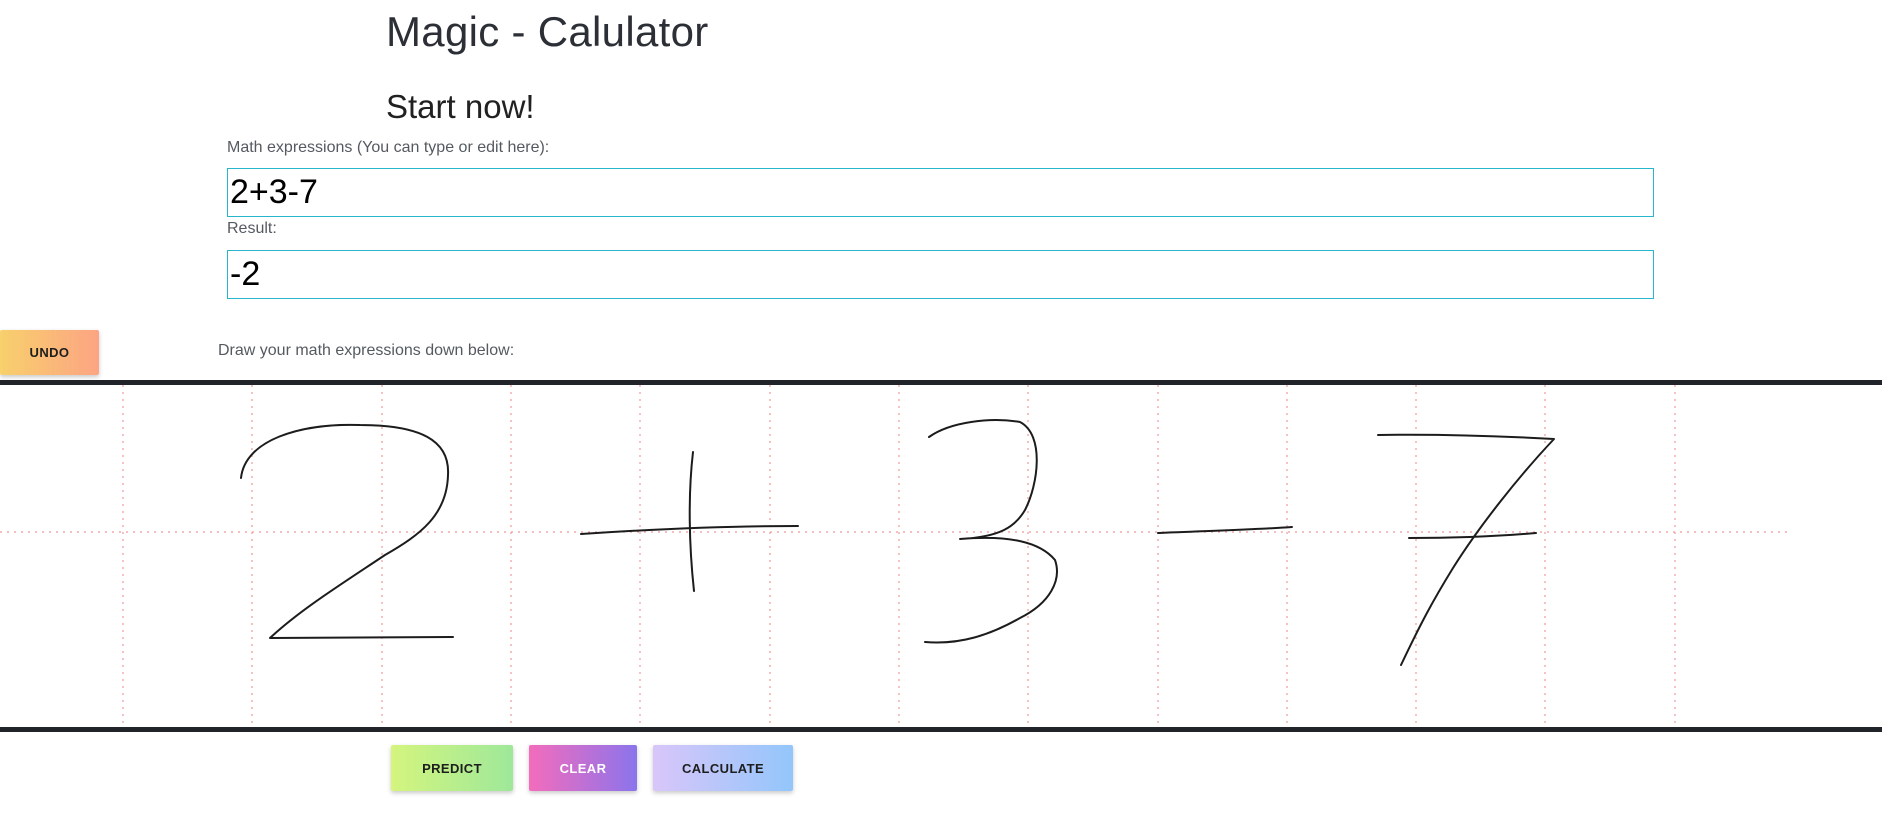 This screenshot has height=826, width=1882. What do you see at coordinates (583, 768) in the screenshot?
I see `clear-button: CLEAR` at bounding box center [583, 768].